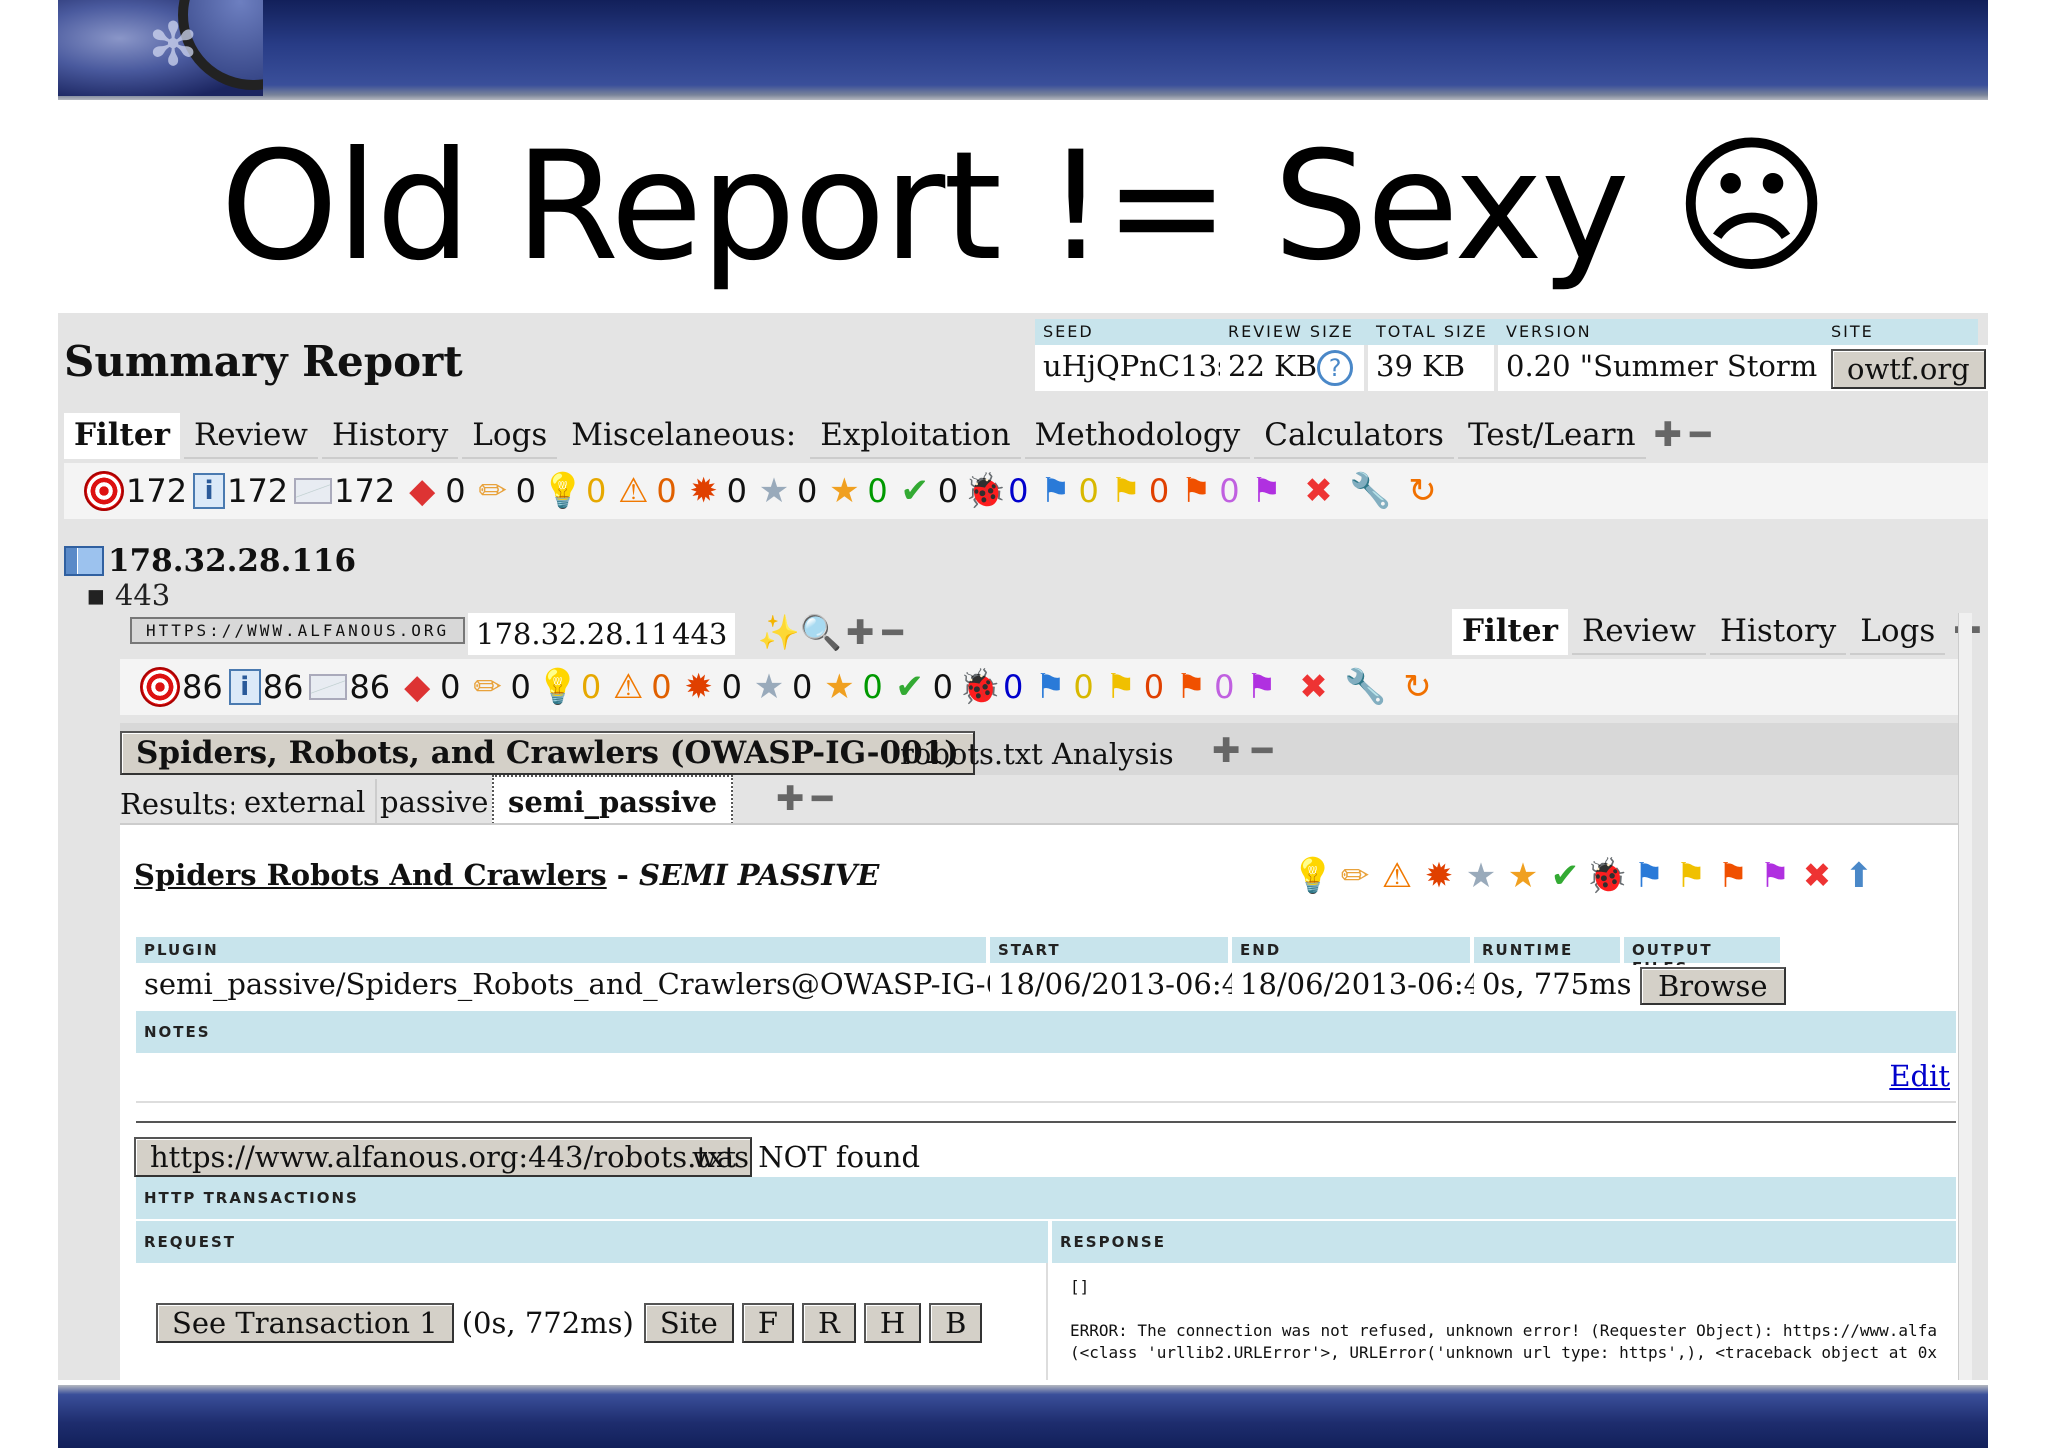  I want to click on site-button: owtf.org, so click(1908, 369).